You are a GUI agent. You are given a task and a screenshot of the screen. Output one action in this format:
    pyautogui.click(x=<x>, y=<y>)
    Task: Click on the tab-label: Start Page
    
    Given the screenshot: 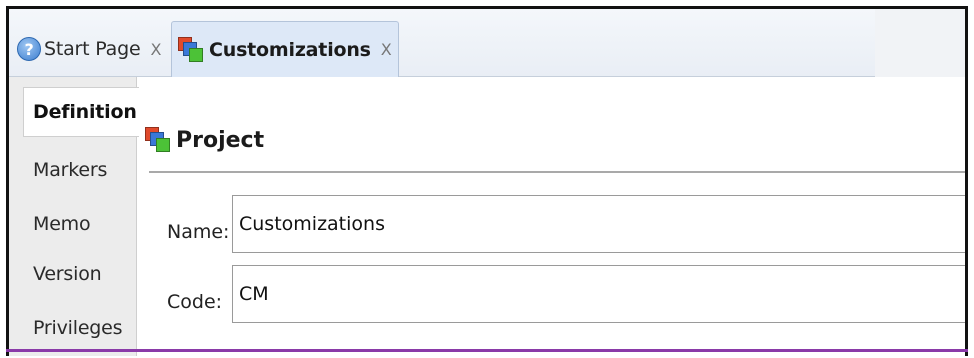 What is the action you would take?
    pyautogui.click(x=92, y=49)
    